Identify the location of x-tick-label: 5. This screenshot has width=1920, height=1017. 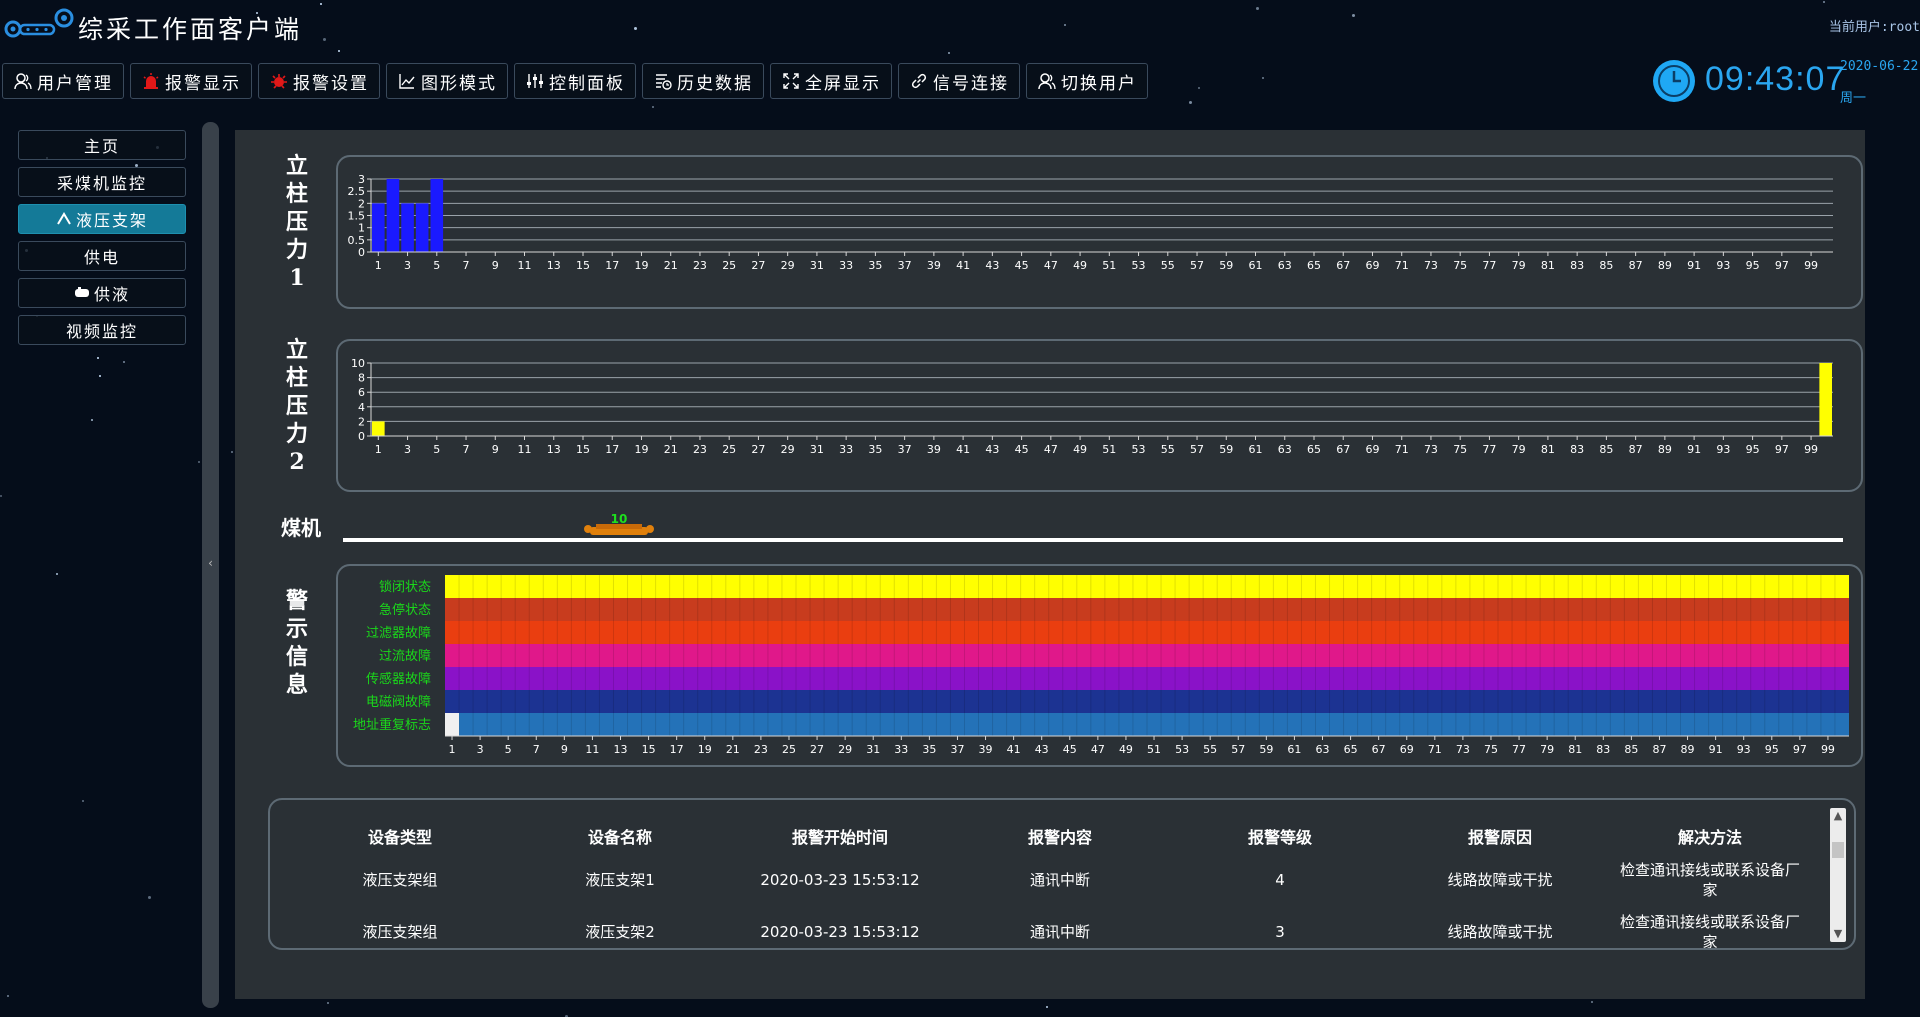
(436, 265).